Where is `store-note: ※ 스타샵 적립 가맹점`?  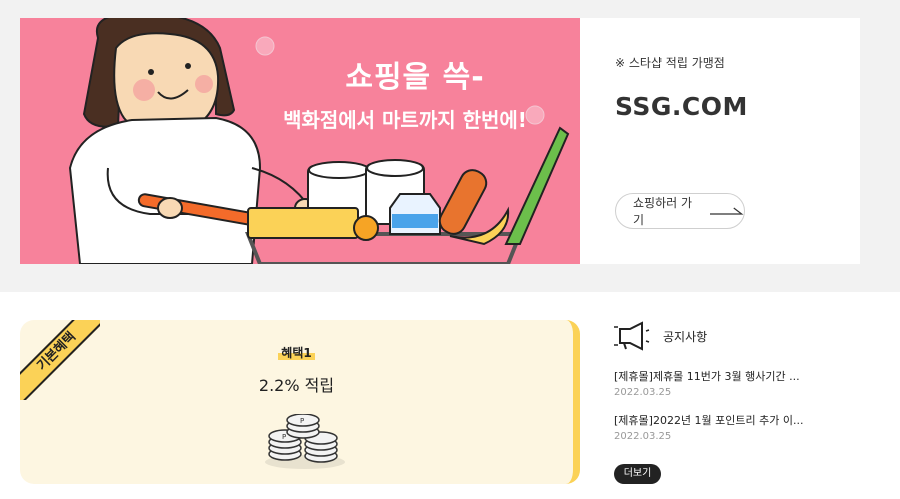
store-note: ※ 스타샵 적립 가맹점 is located at coordinates (670, 63).